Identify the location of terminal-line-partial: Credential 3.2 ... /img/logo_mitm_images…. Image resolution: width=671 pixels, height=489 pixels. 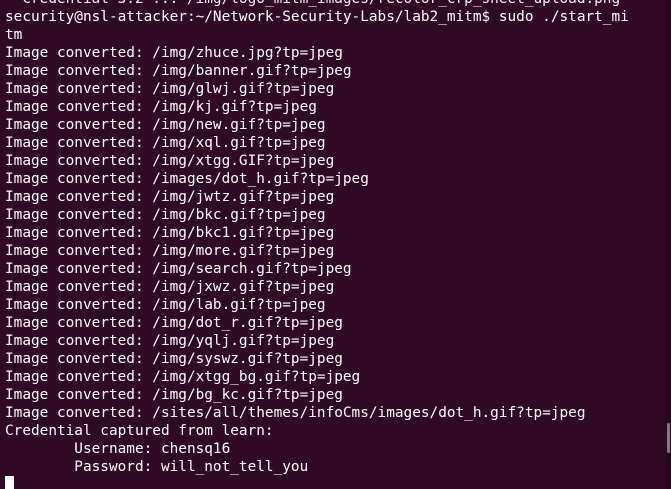
(331, 4).